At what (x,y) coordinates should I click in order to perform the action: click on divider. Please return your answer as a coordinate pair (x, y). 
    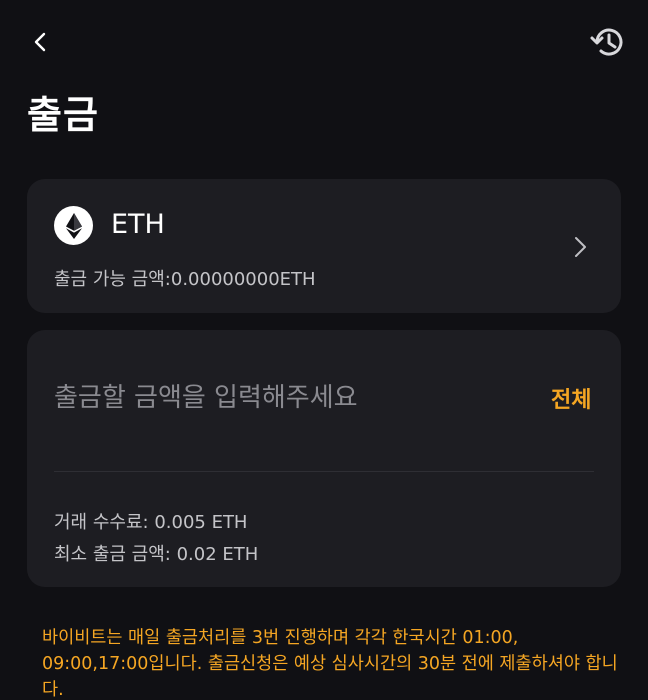
    Looking at the image, I should click on (324, 471).